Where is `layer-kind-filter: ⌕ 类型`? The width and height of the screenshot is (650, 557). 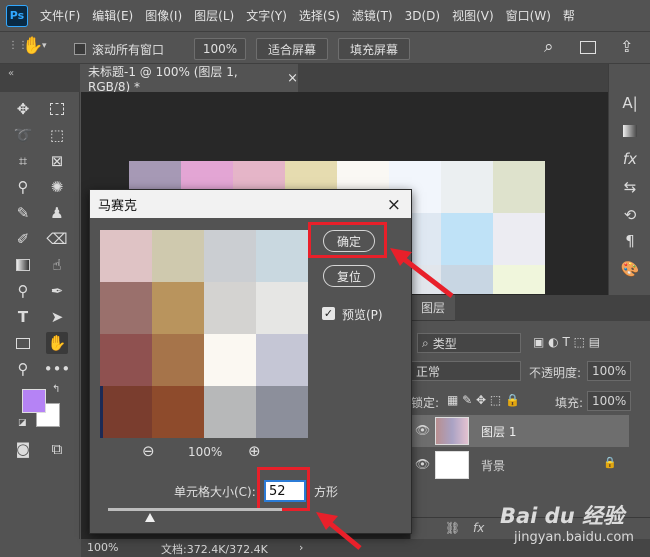 layer-kind-filter: ⌕ 类型 is located at coordinates (469, 343).